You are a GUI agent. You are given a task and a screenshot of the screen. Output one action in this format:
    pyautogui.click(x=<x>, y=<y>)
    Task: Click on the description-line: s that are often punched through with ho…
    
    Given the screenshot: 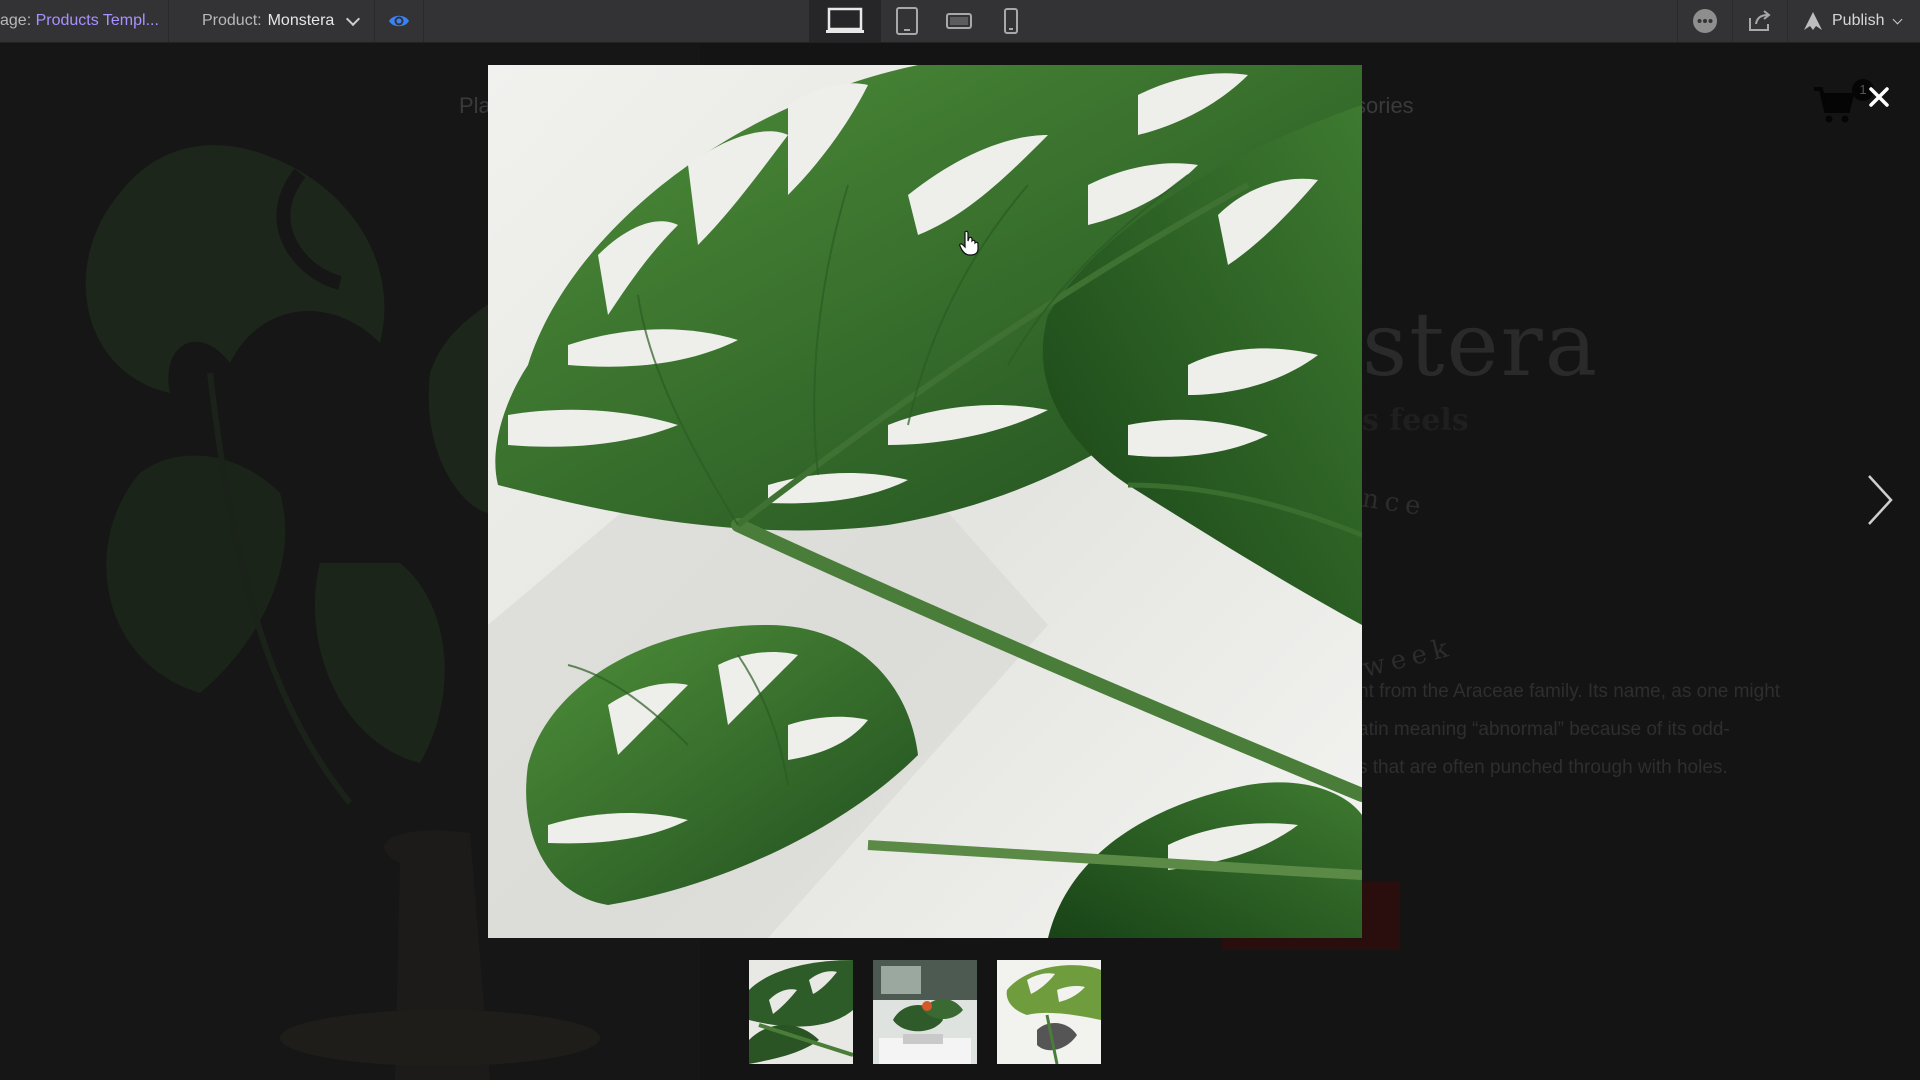 What is the action you would take?
    pyautogui.click(x=1543, y=767)
    